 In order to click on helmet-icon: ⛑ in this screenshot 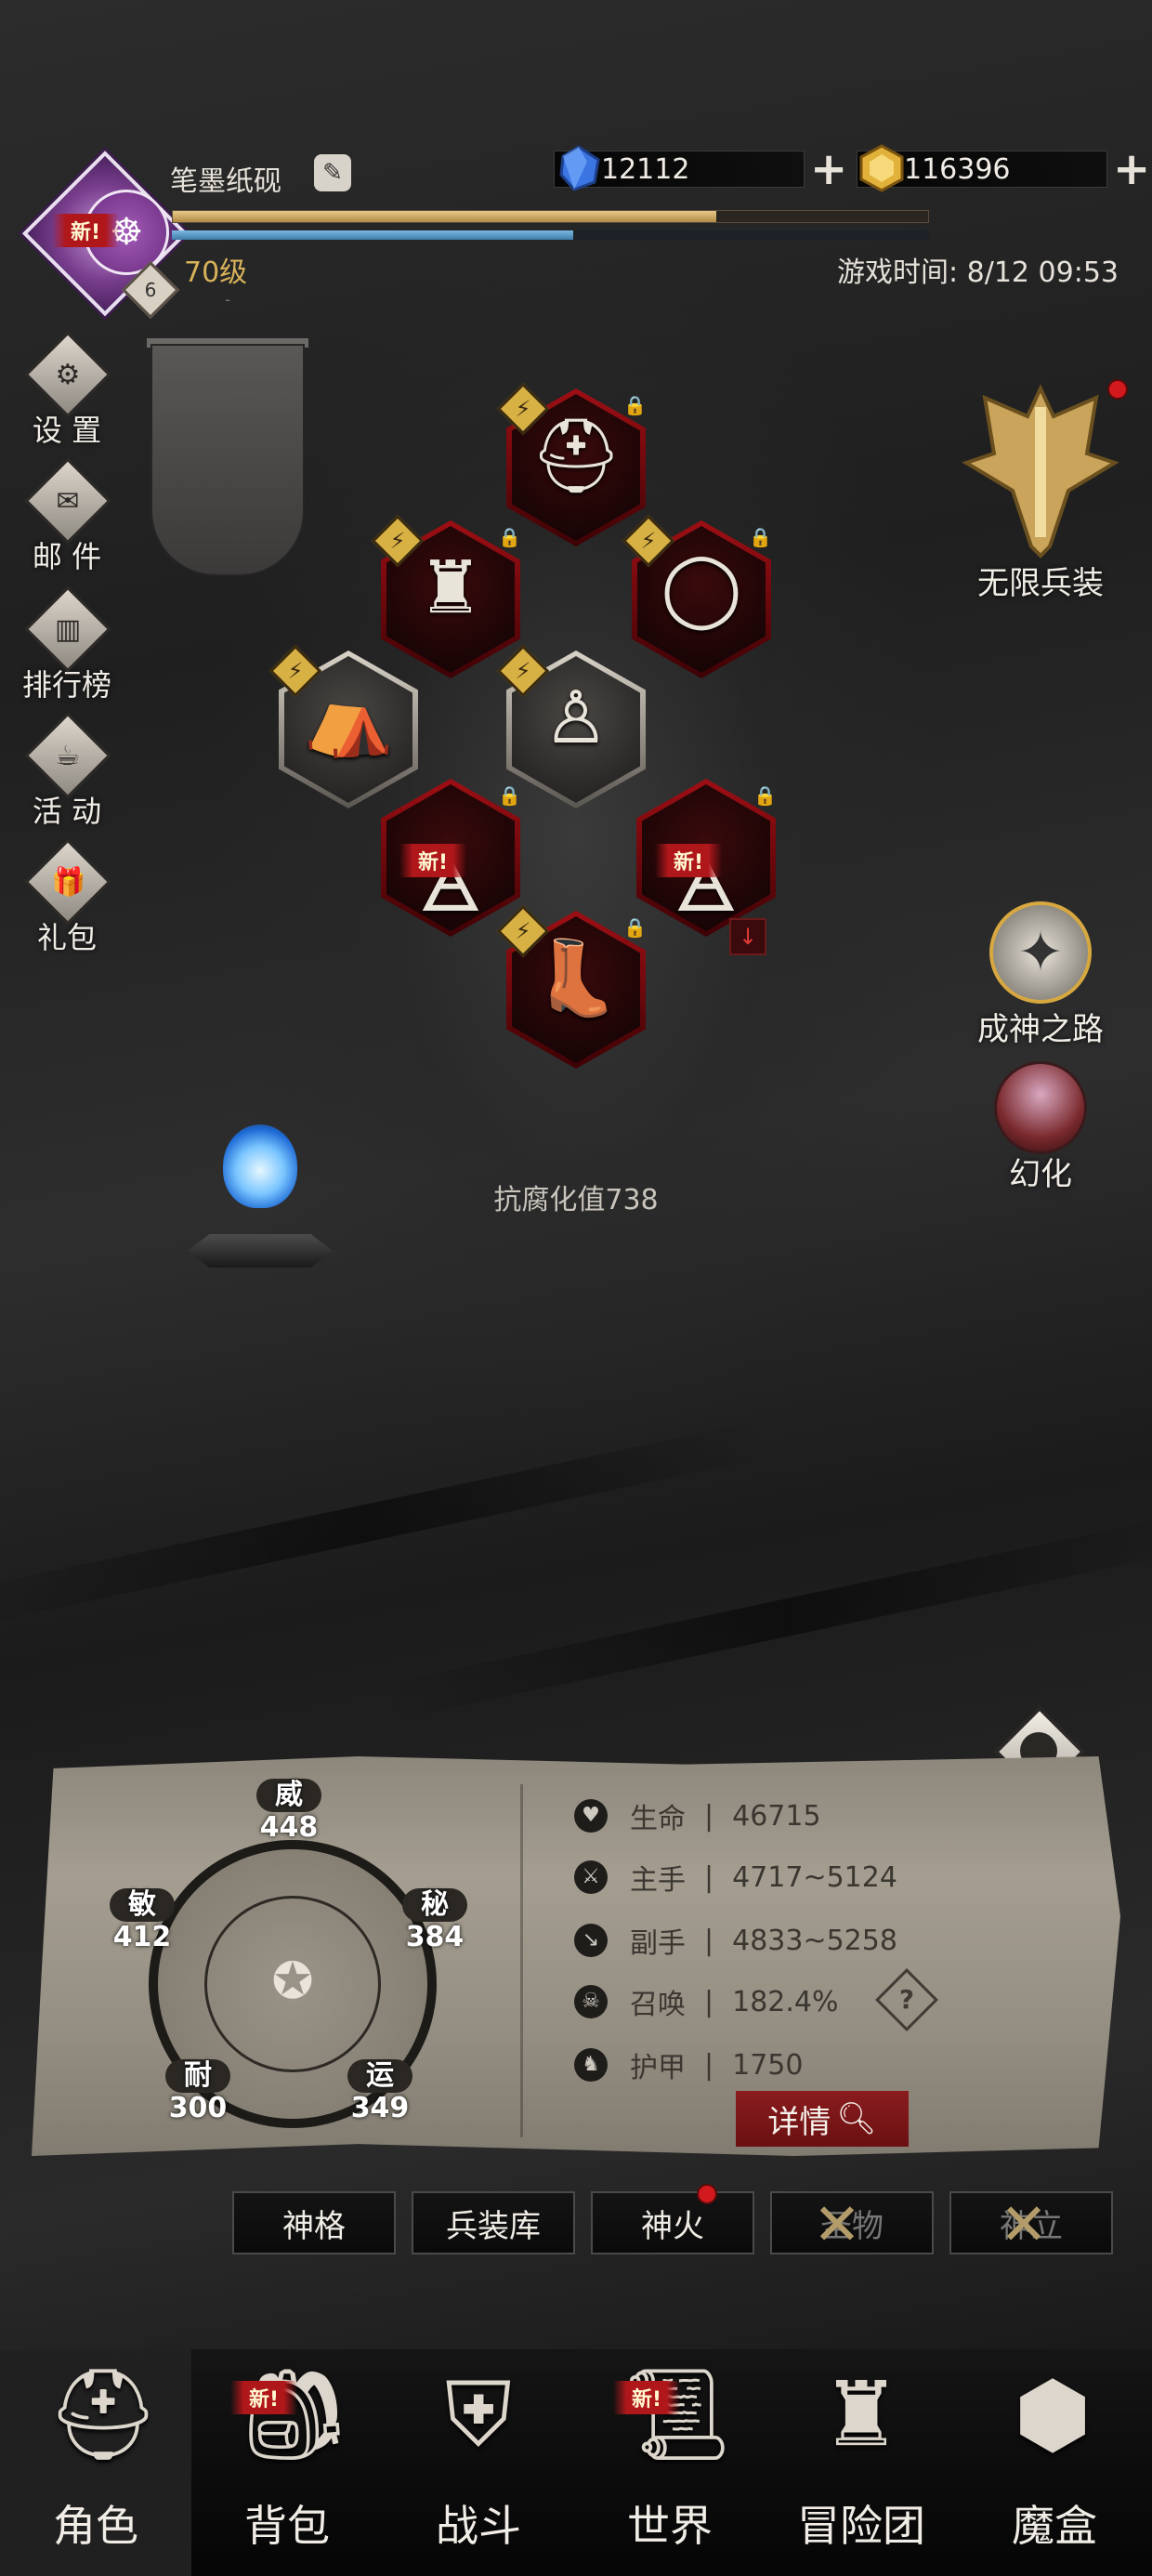, I will do `click(103, 2414)`.